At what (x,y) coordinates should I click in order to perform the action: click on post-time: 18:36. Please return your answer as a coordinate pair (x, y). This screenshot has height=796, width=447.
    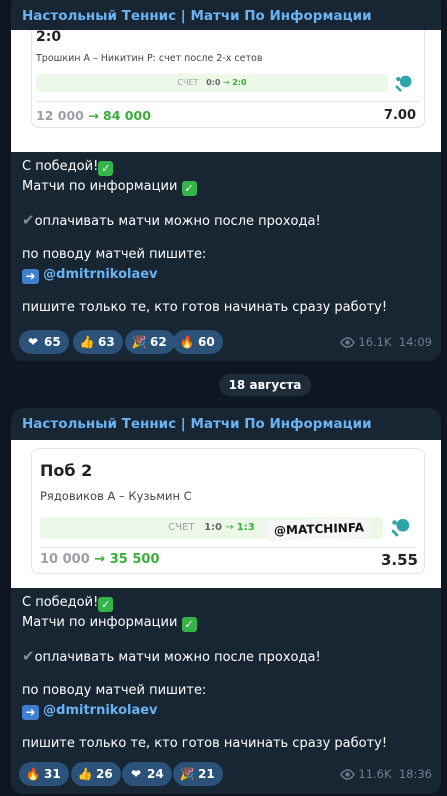
    Looking at the image, I should click on (415, 774).